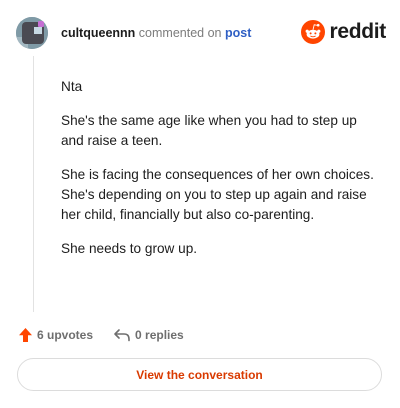  What do you see at coordinates (313, 32) in the screenshot?
I see `reddit-snoo-icon` at bounding box center [313, 32].